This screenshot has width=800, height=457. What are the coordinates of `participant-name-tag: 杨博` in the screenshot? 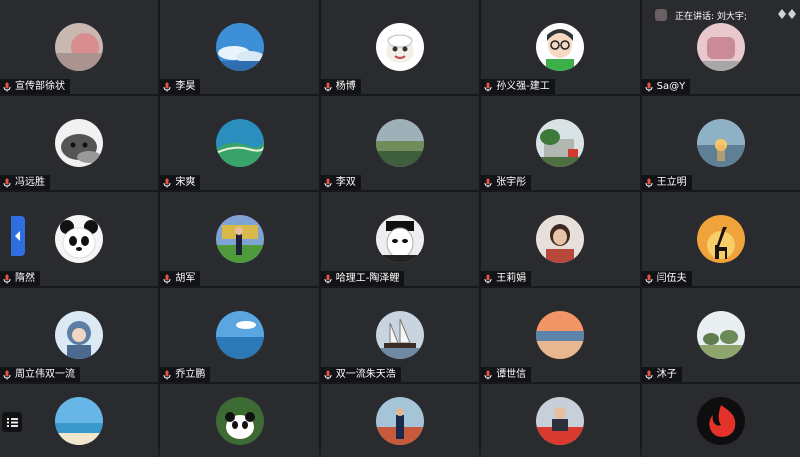 It's located at (340, 86).